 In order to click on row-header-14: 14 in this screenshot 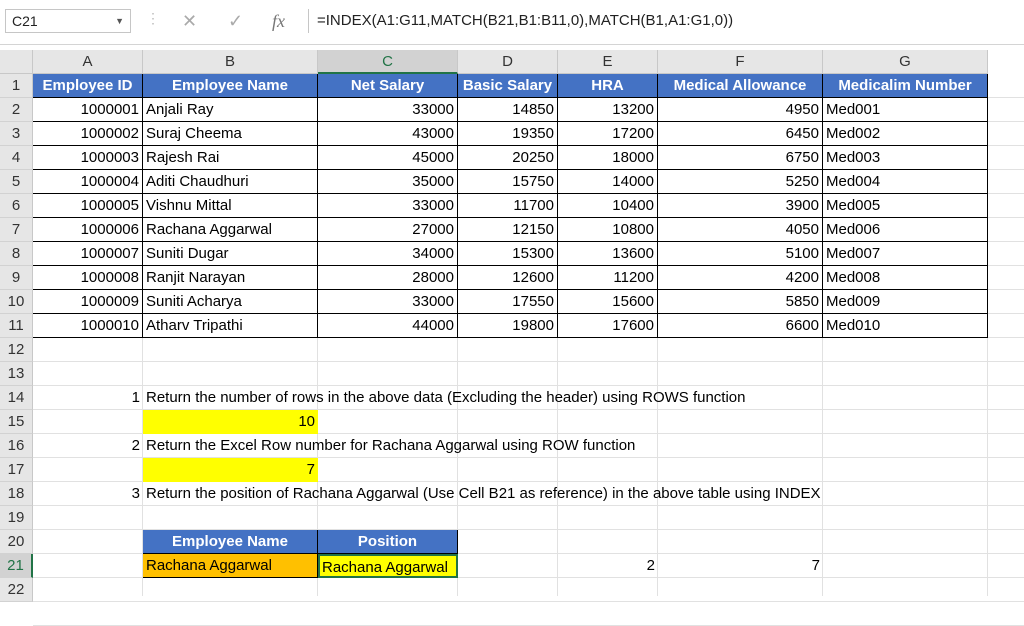, I will do `click(16, 398)`.